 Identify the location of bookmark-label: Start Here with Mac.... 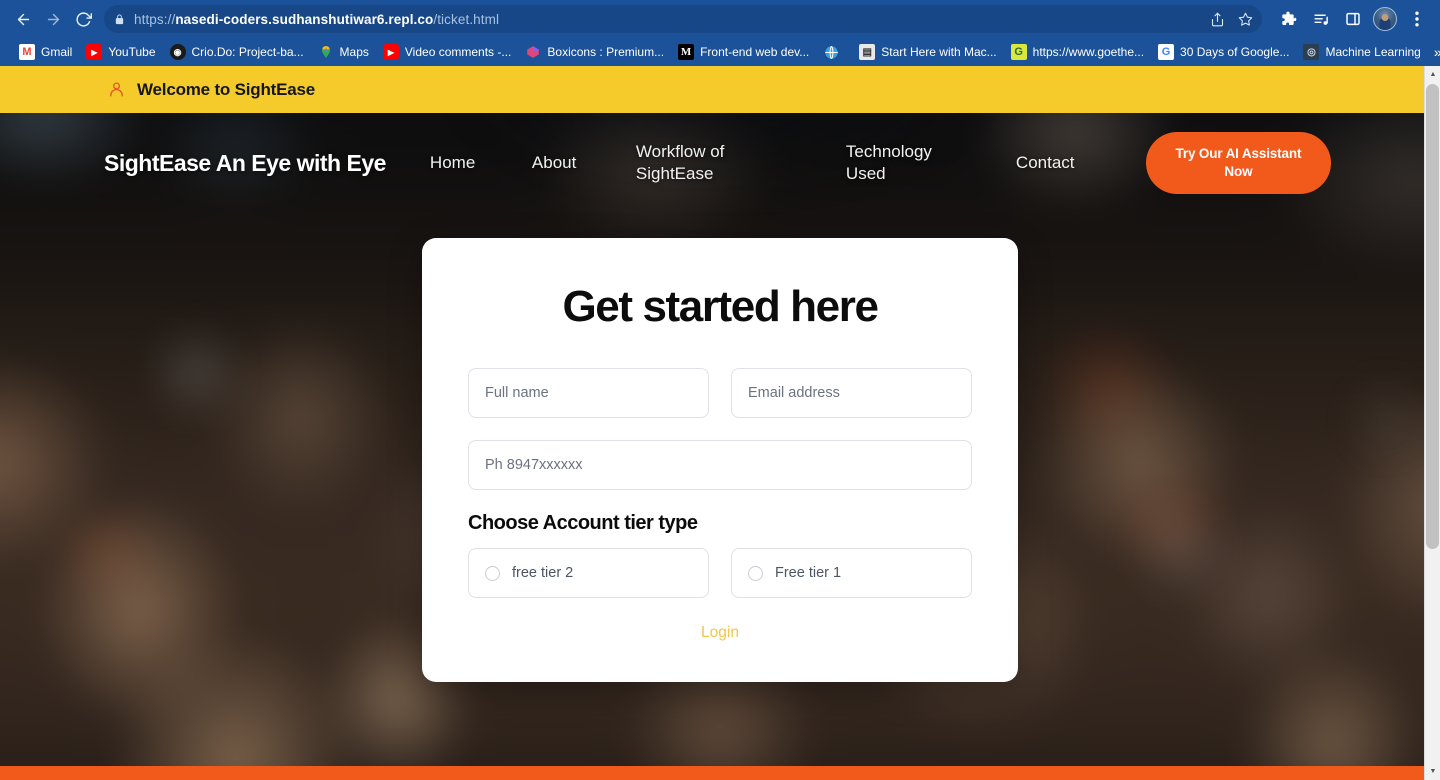
(939, 52).